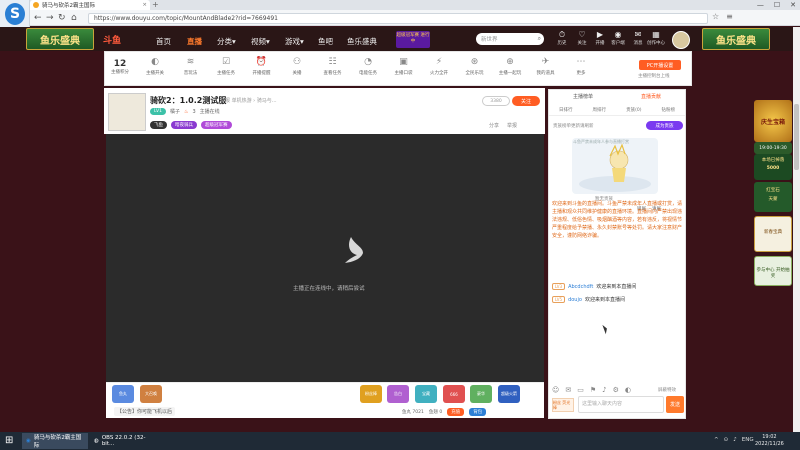 Image resolution: width=800 pixels, height=450 pixels. What do you see at coordinates (563, 405) in the screenshot?
I see `fan-glowstick-button: 粉丝 荧光棒` at bounding box center [563, 405].